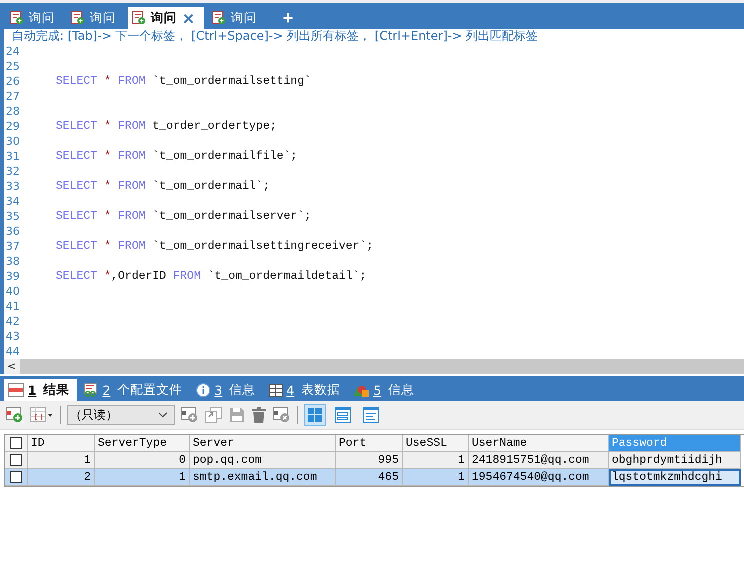 The height and width of the screenshot is (576, 744). What do you see at coordinates (263, 460) in the screenshot?
I see `table-cell: pop.qq.com` at bounding box center [263, 460].